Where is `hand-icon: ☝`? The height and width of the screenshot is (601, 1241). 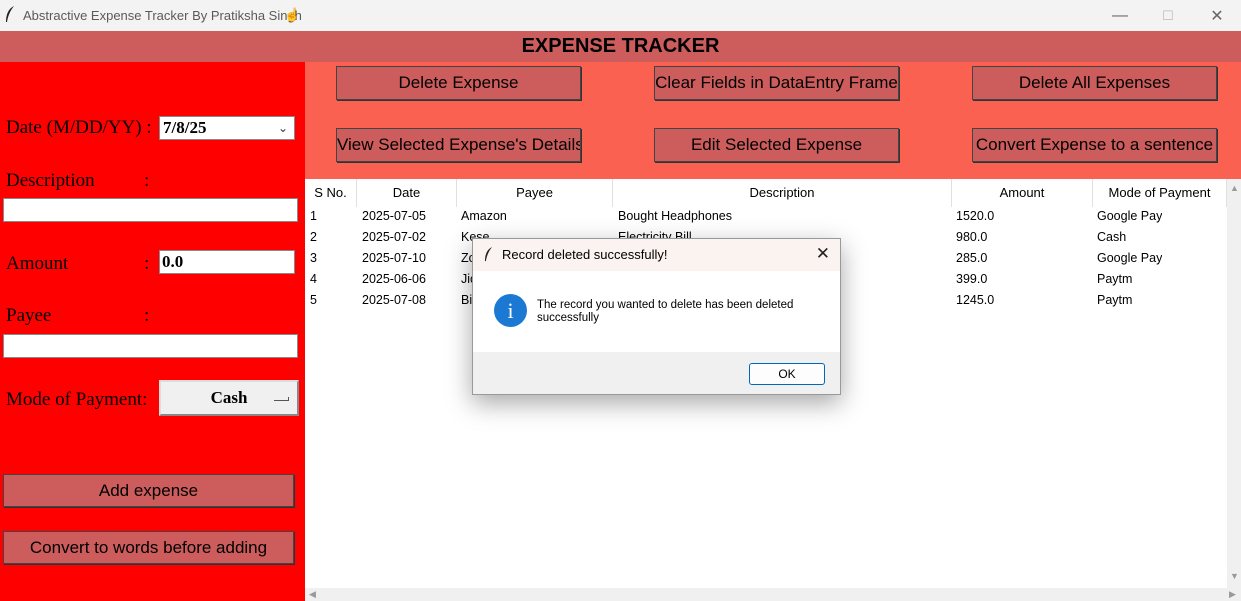
hand-icon: ☝ is located at coordinates (292, 14).